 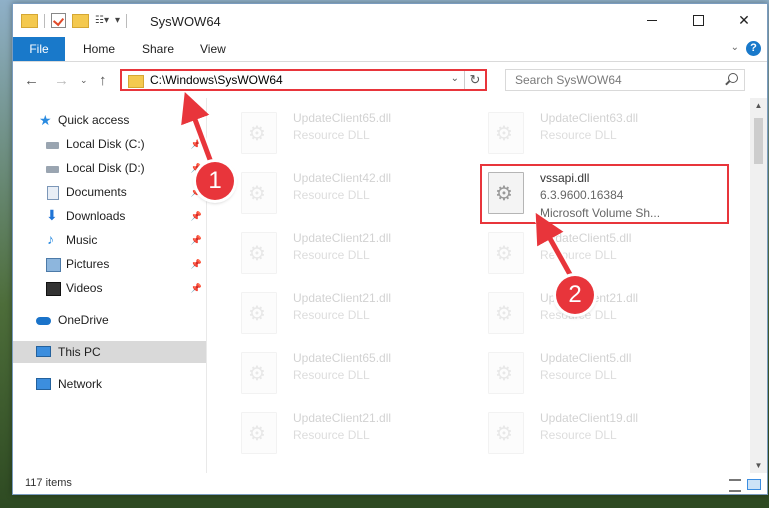 I want to click on customize-toolbar-icon: ☷▾, so click(x=102, y=20).